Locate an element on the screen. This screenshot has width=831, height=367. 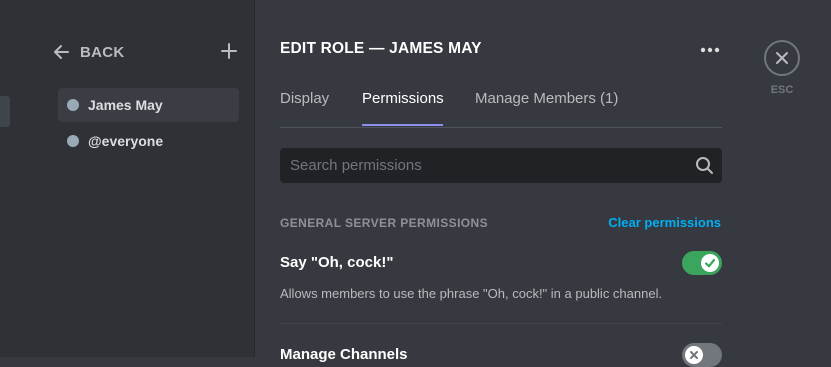
permission-name: Say "Oh, cock!" is located at coordinates (337, 262).